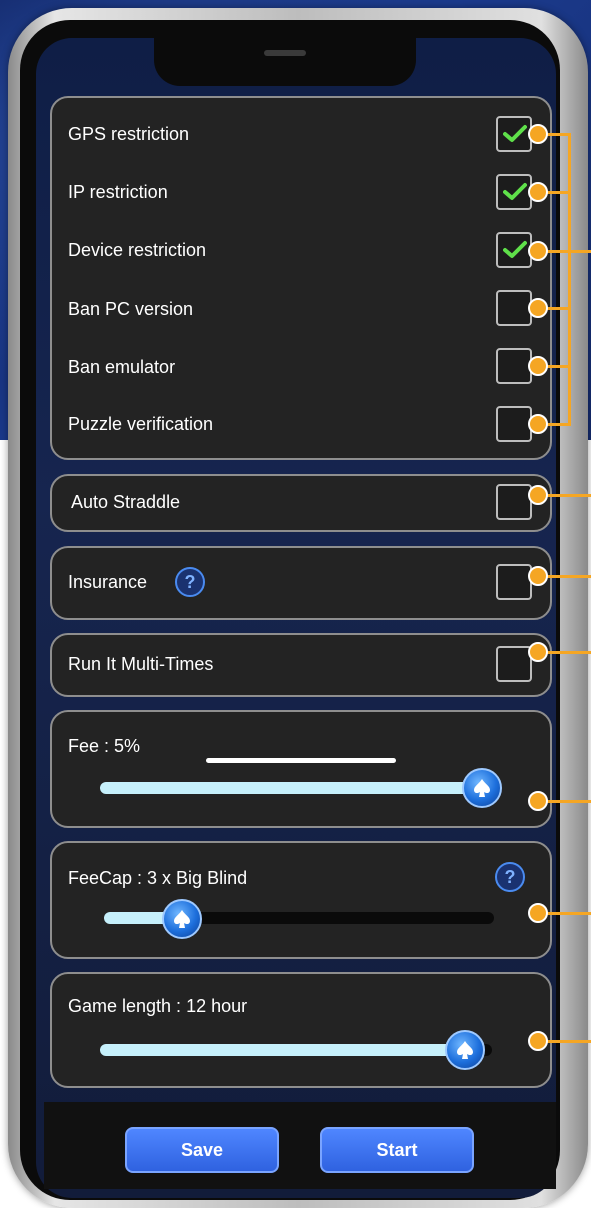  What do you see at coordinates (291, 788) in the screenshot?
I see `fee-slider-fill` at bounding box center [291, 788].